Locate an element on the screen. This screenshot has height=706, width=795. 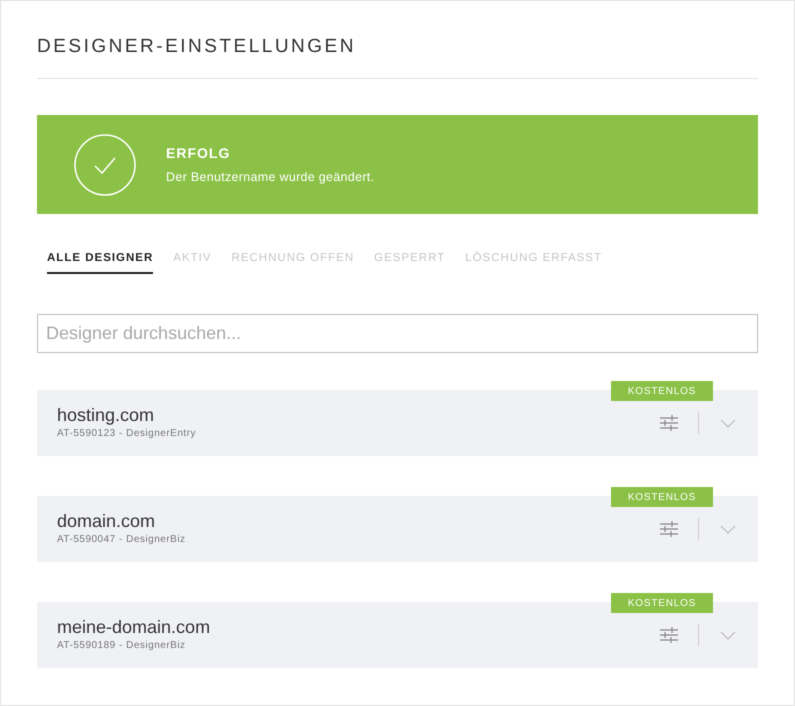
filter-tab: AKTIV is located at coordinates (192, 262).